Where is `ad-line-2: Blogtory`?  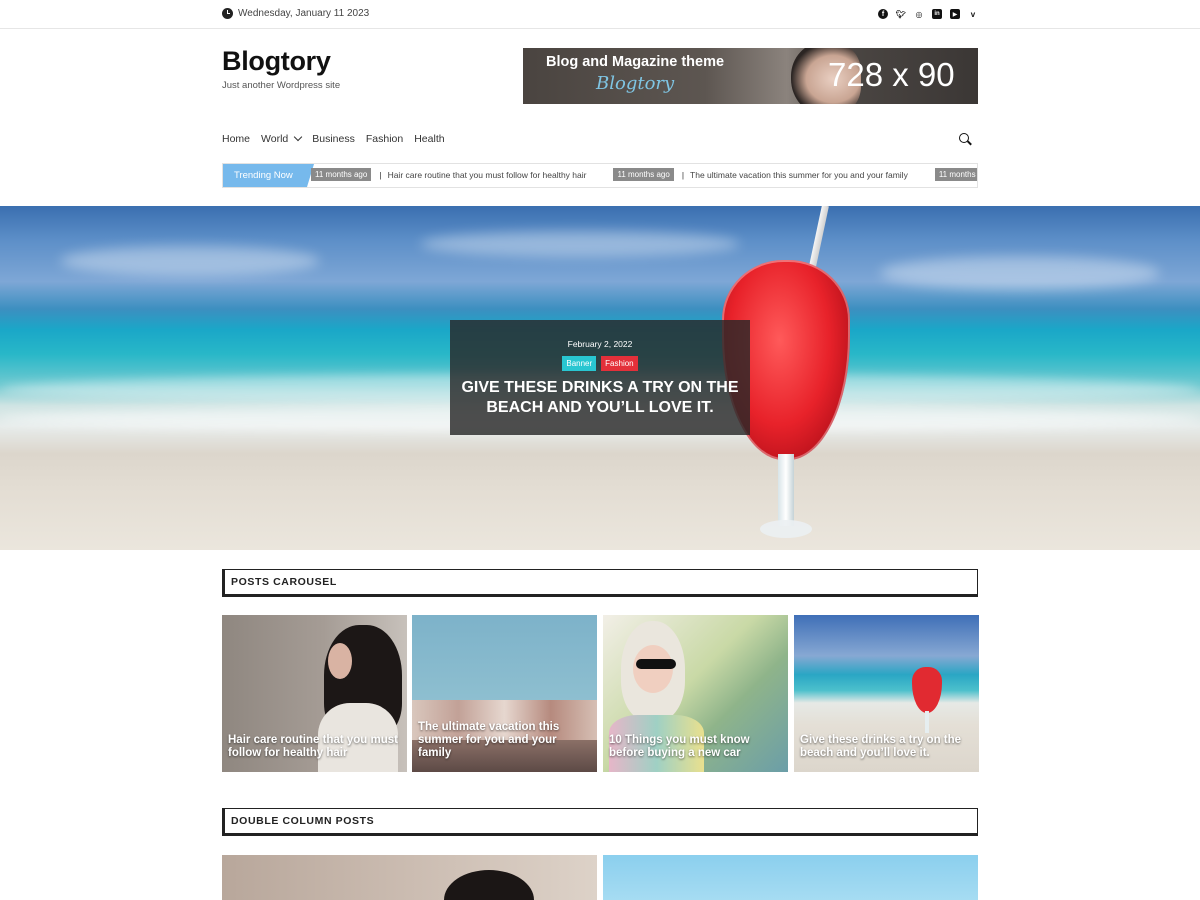 ad-line-2: Blogtory is located at coordinates (635, 83).